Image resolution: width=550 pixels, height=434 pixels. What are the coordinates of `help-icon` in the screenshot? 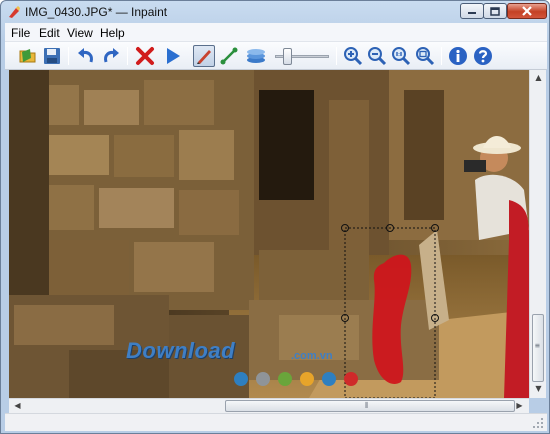 It's located at (483, 56).